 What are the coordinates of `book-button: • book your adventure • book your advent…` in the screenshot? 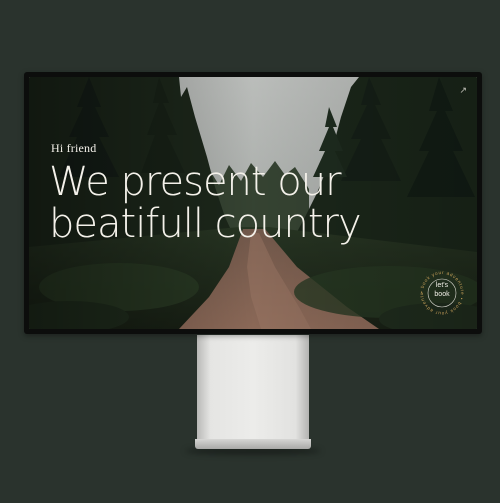 It's located at (441, 291).